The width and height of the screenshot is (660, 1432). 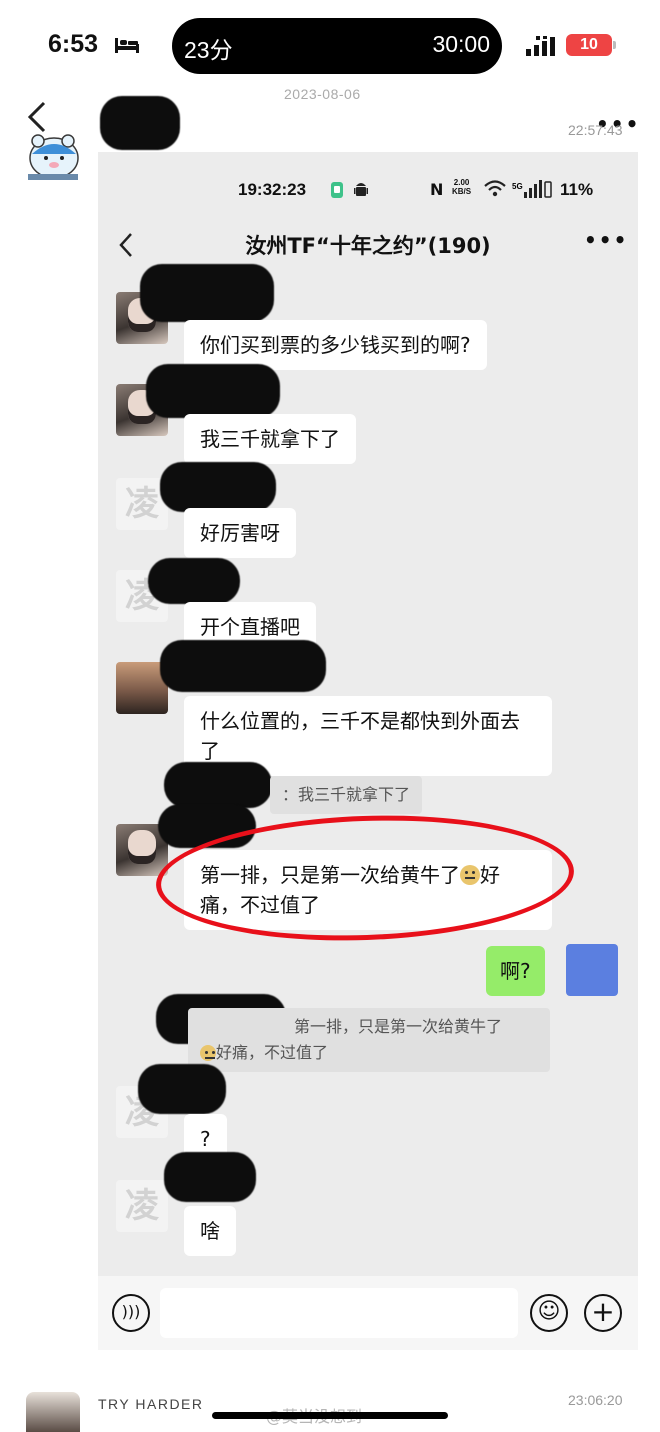 I want to click on cellular-signal-icon, so click(x=540, y=46).